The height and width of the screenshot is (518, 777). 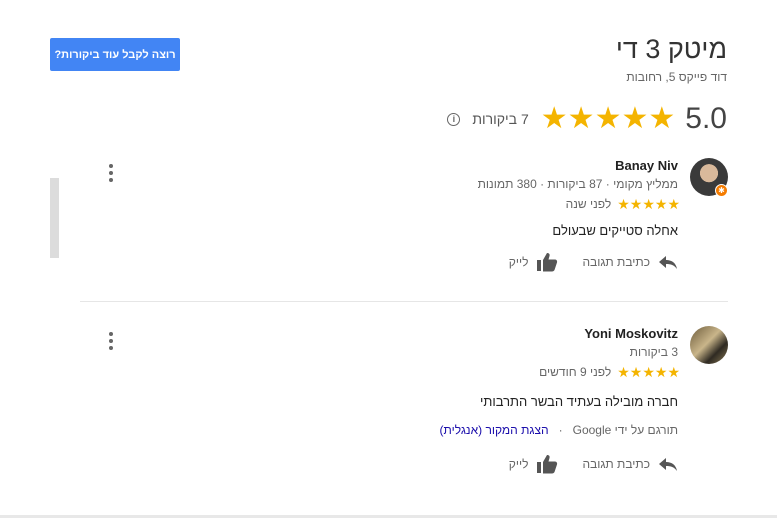 I want to click on review-divider, so click(x=404, y=301).